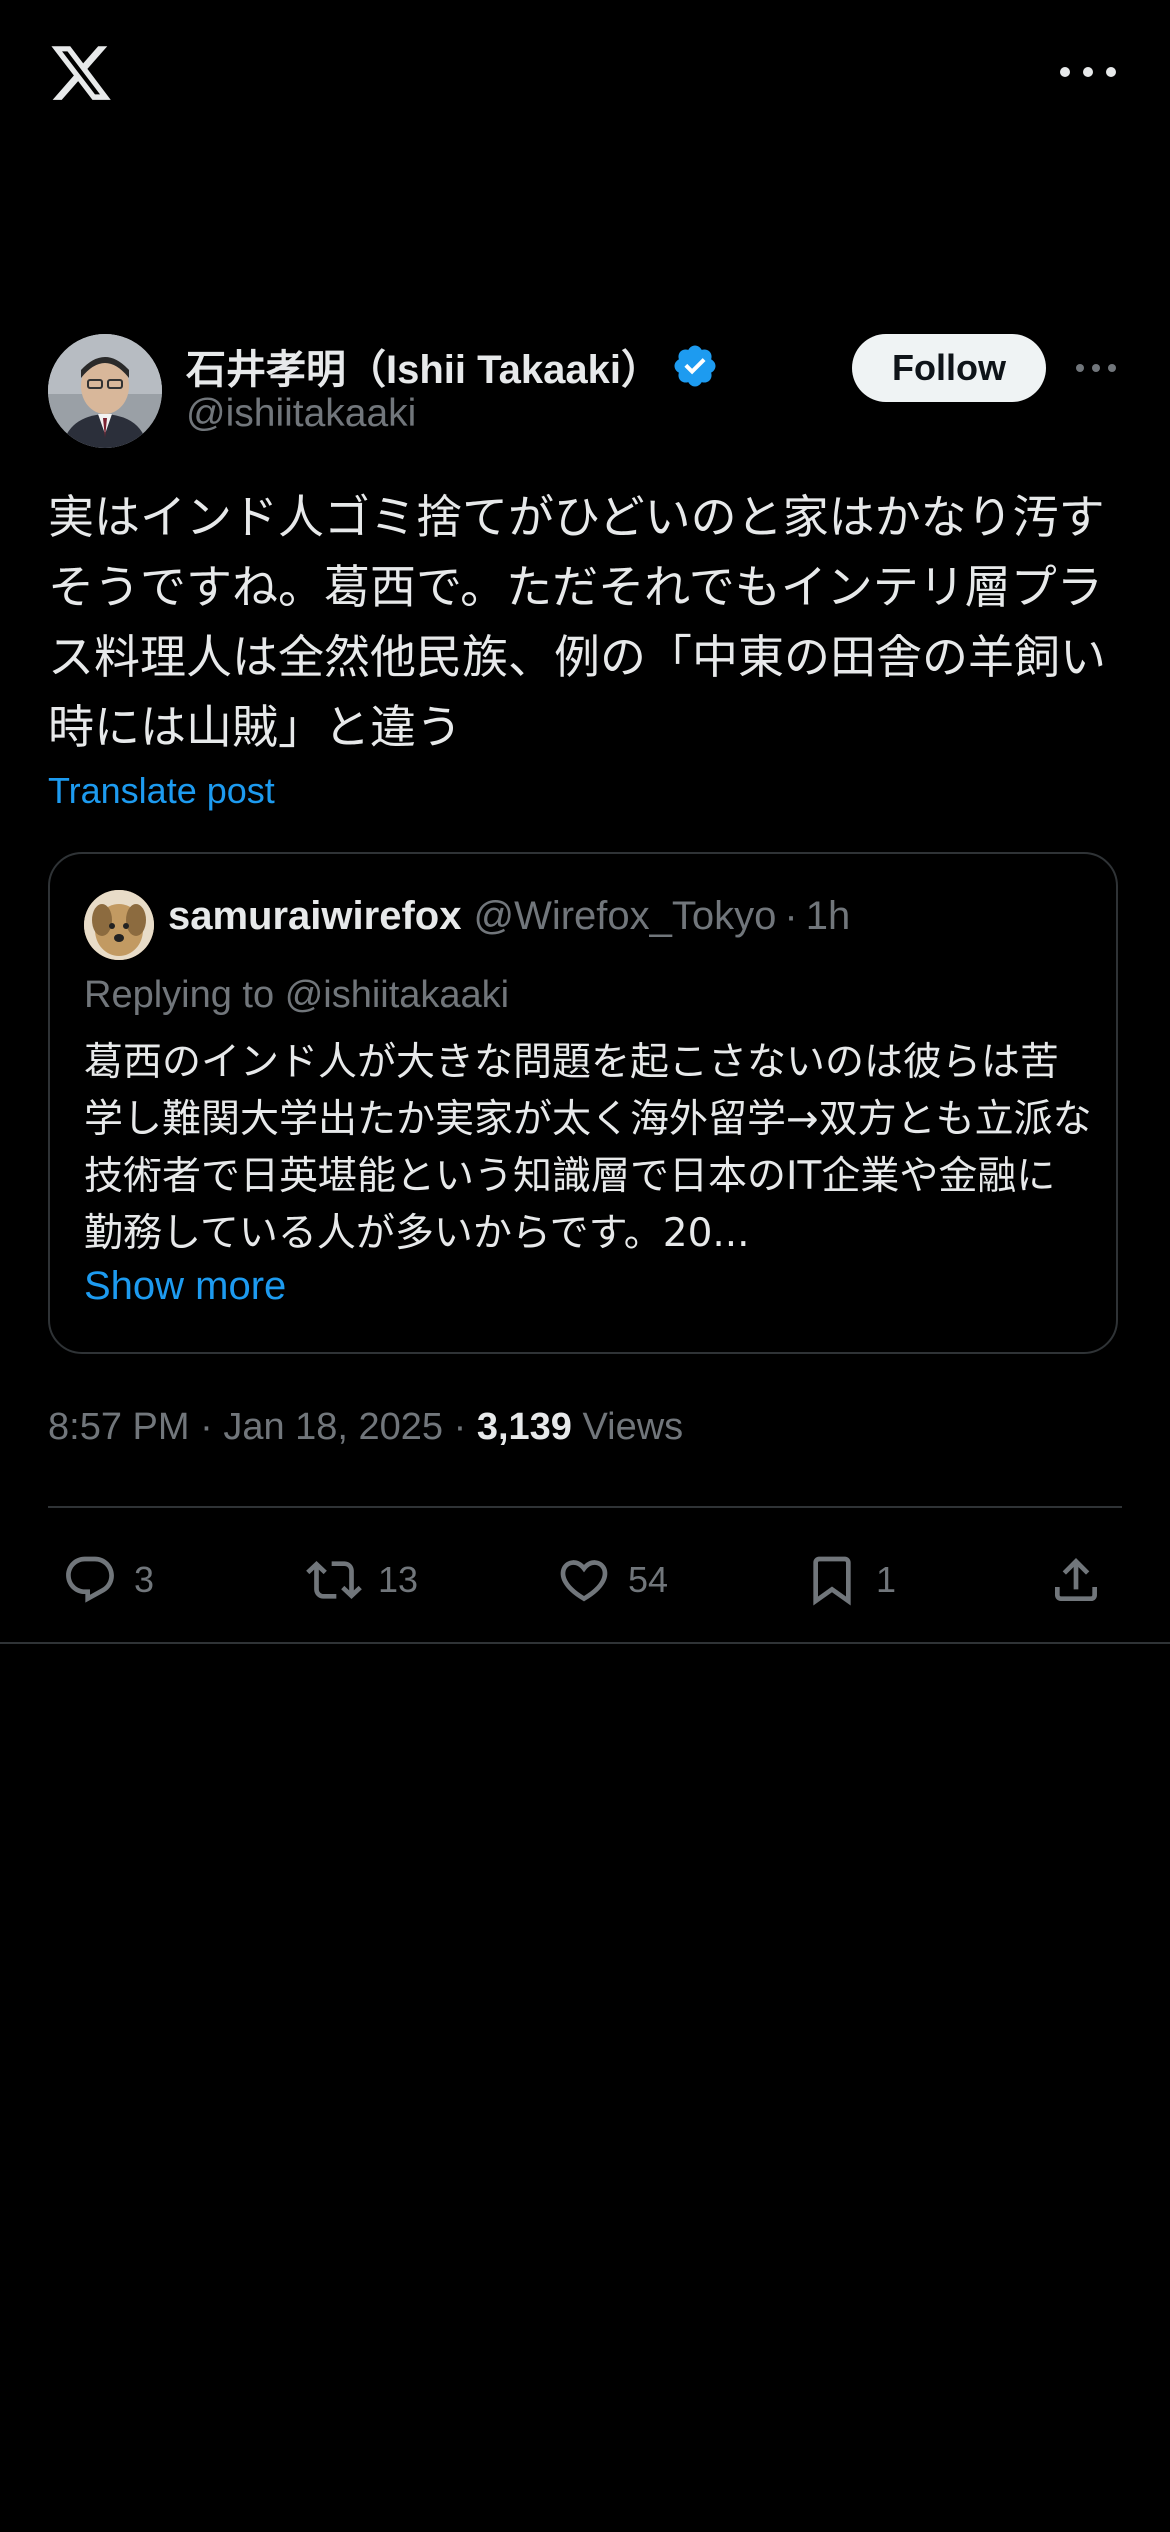  I want to click on share-icon, so click(1076, 1579).